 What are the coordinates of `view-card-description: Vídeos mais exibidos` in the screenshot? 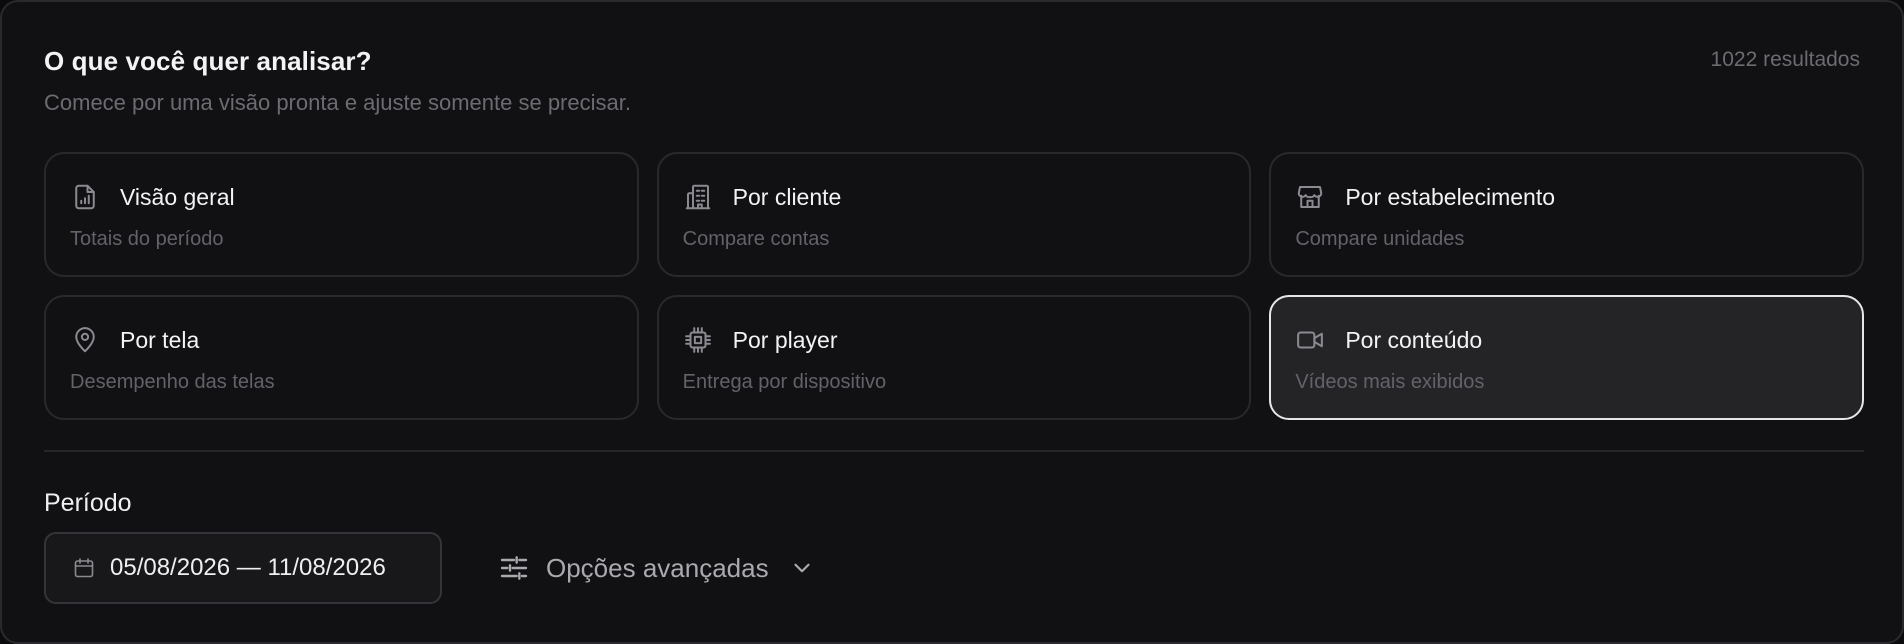 It's located at (1390, 382).